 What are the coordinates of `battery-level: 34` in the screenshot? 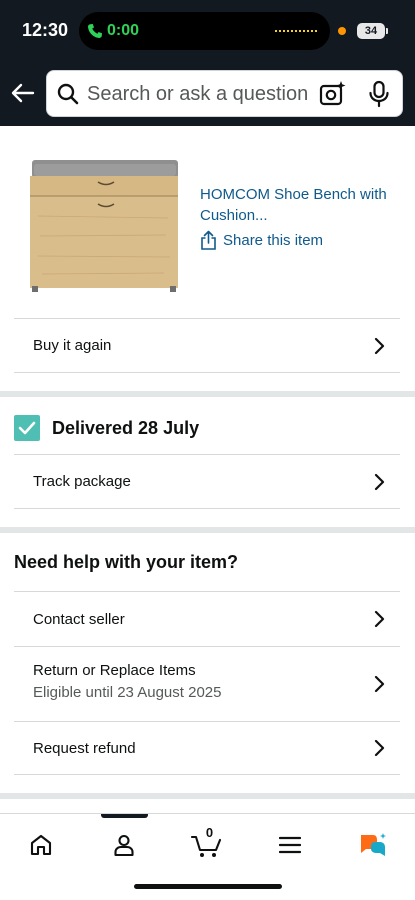 It's located at (371, 31).